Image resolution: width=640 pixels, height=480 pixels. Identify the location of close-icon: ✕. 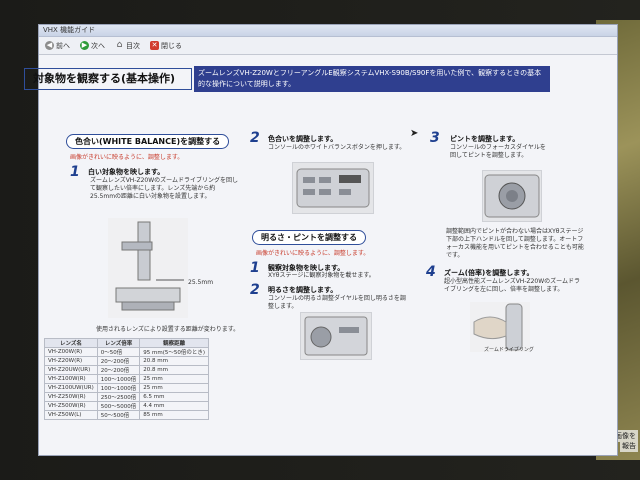
(154, 45).